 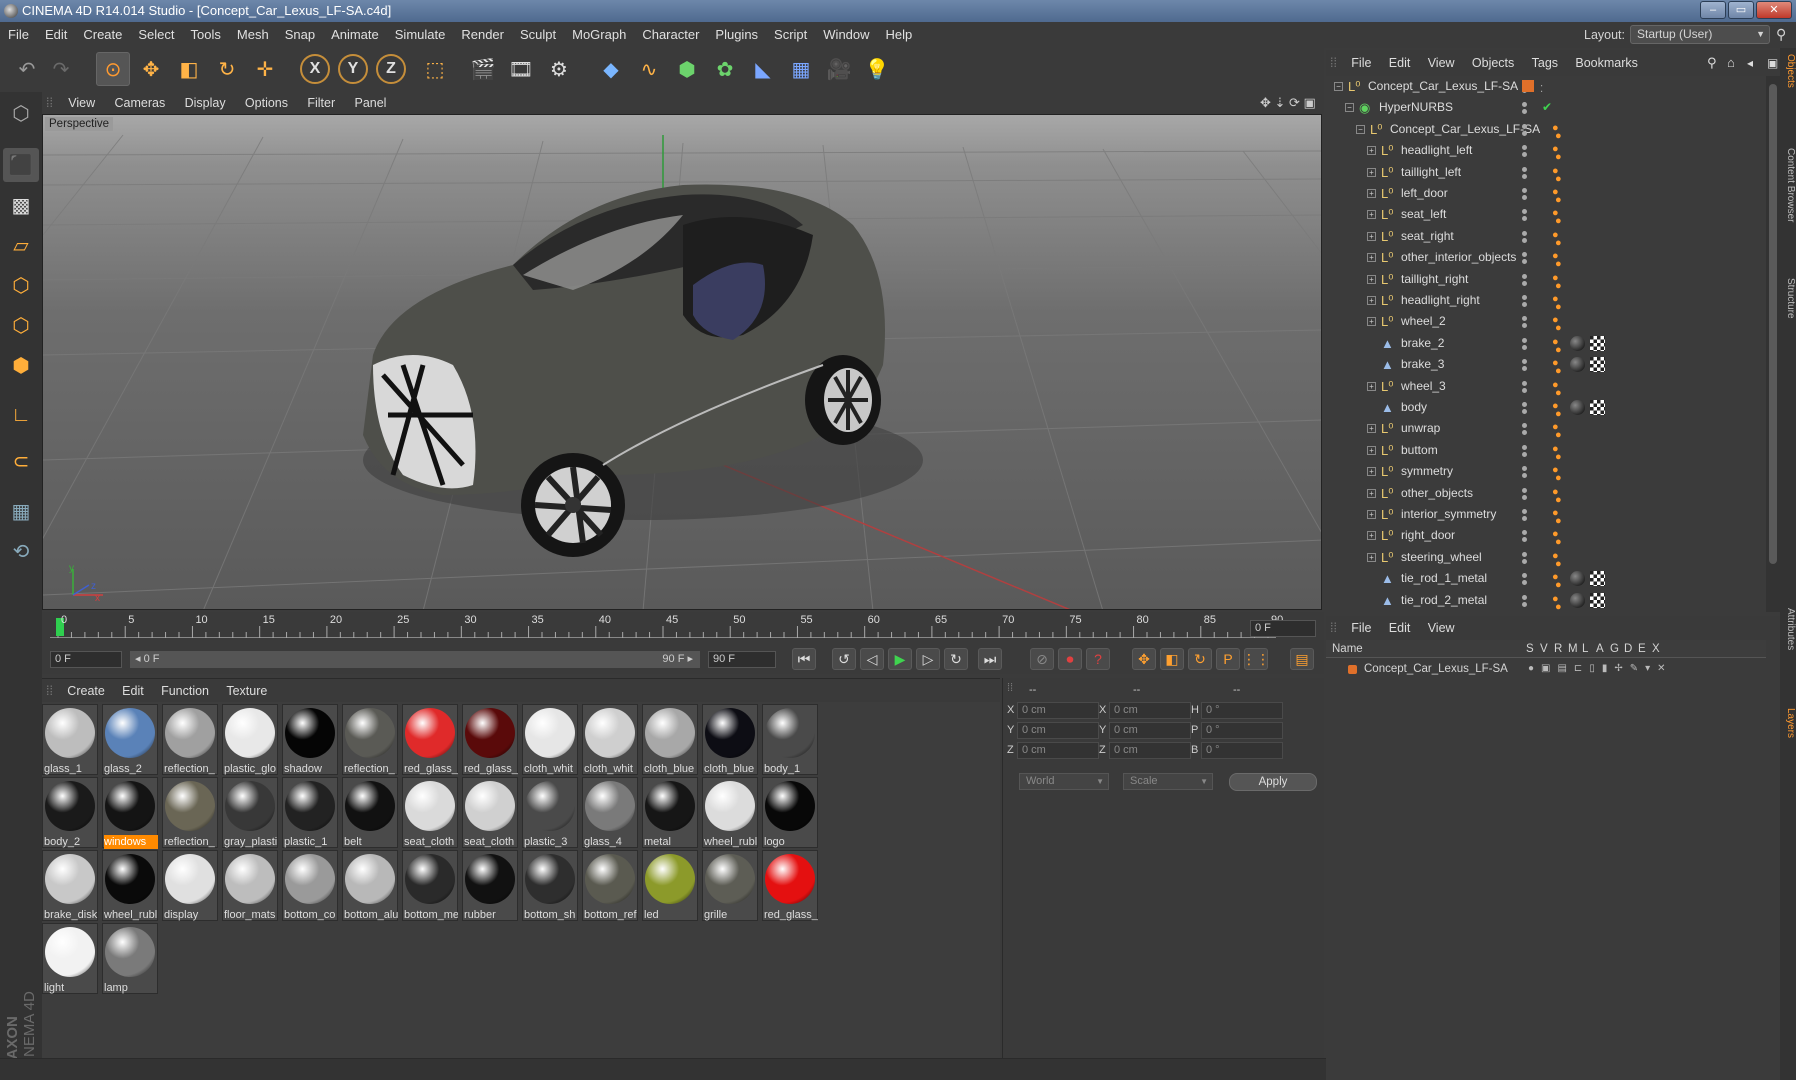 What do you see at coordinates (900, 659) in the screenshot?
I see `play-icon: ▶` at bounding box center [900, 659].